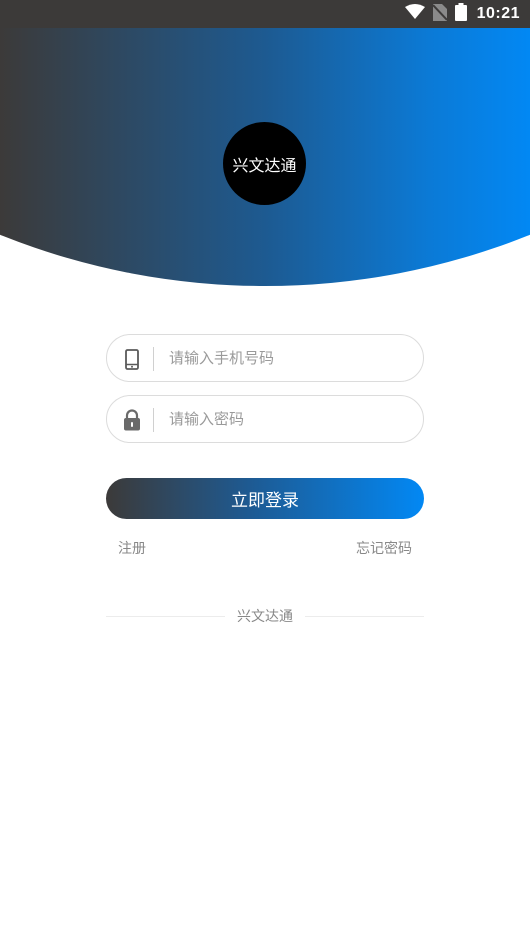 This screenshot has width=530, height=942. I want to click on status-icons: 10:21, so click(462, 14).